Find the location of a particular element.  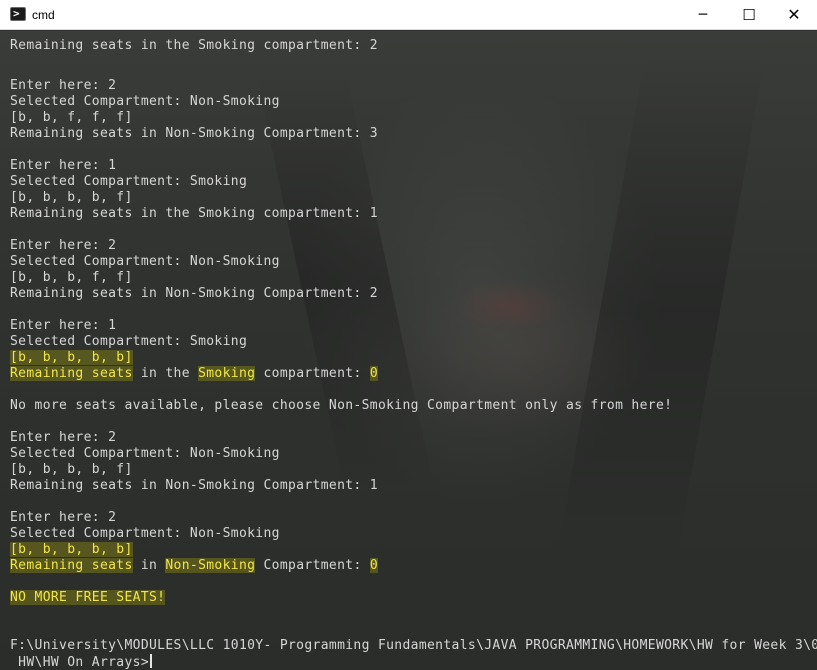

console-text: compartment: is located at coordinates (312, 373).